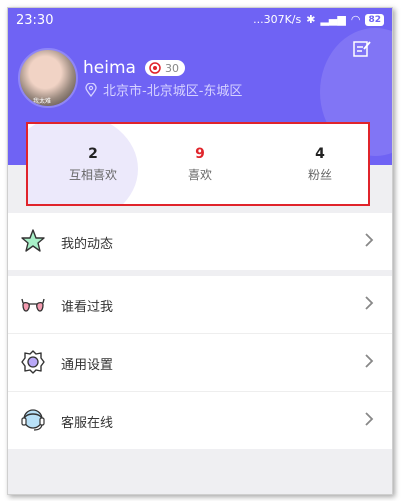 This screenshot has width=404, height=501. I want to click on menu-item-customer-service: 客服在线, so click(200, 420).